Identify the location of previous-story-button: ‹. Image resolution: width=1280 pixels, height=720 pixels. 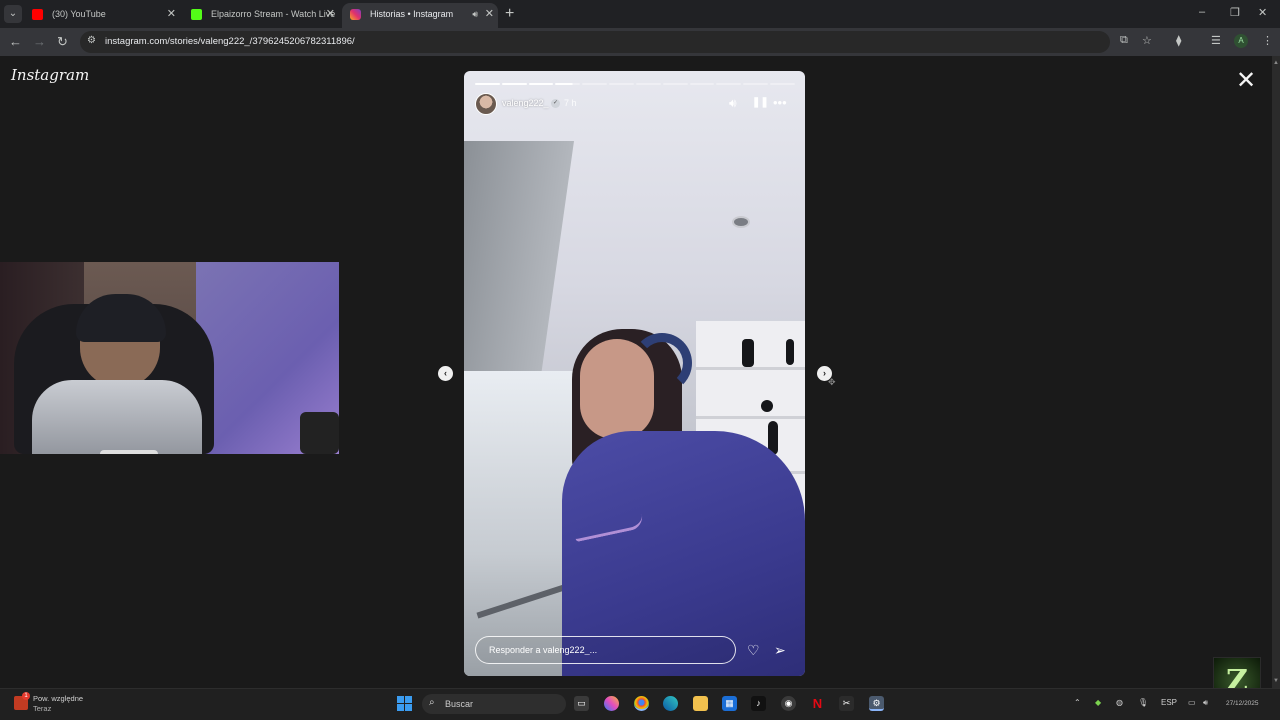
(445, 373).